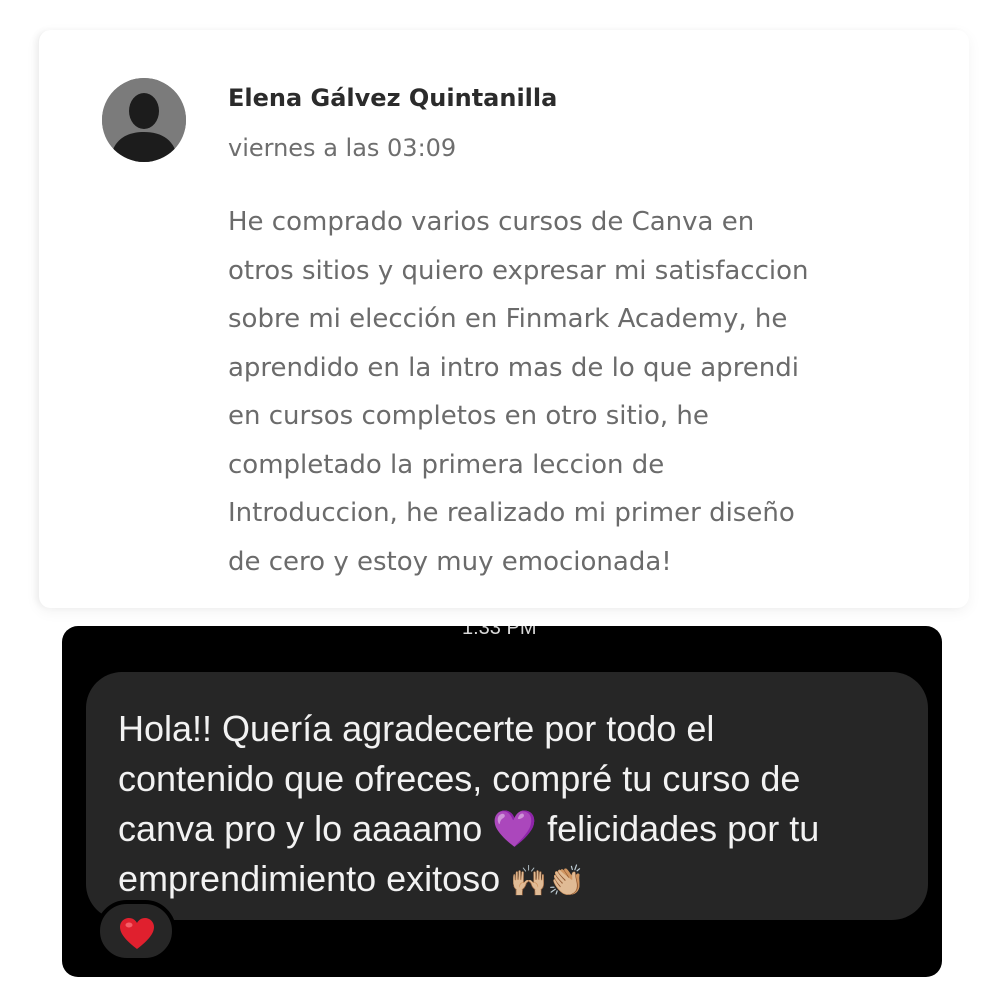  Describe the element at coordinates (314, 878) in the screenshot. I see `message-fragment: emprendimiento exitoso` at that location.